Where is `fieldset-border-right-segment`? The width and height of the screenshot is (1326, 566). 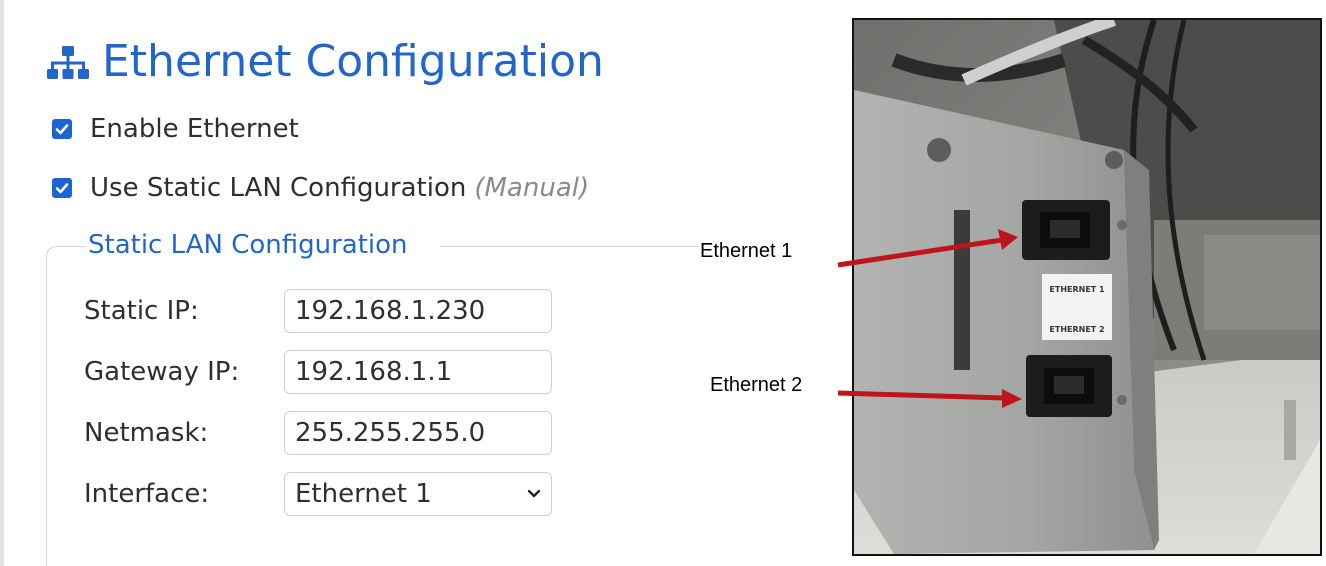 fieldset-border-right-segment is located at coordinates (569, 246).